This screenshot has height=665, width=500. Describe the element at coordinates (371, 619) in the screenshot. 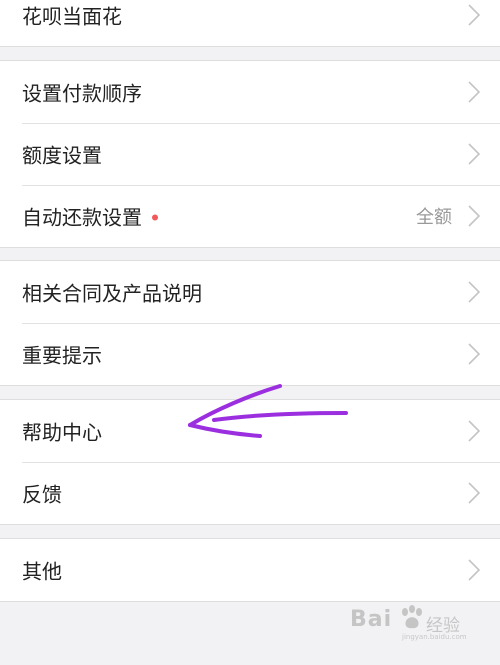

I see `watermark-brand: Bai` at that location.